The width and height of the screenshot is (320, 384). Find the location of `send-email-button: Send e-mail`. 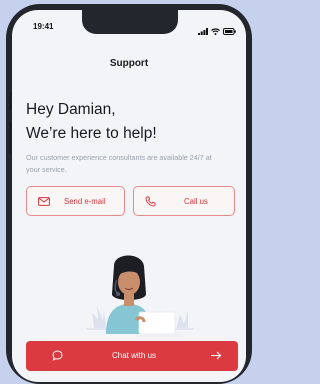

send-email-button: Send e-mail is located at coordinates (75, 201).